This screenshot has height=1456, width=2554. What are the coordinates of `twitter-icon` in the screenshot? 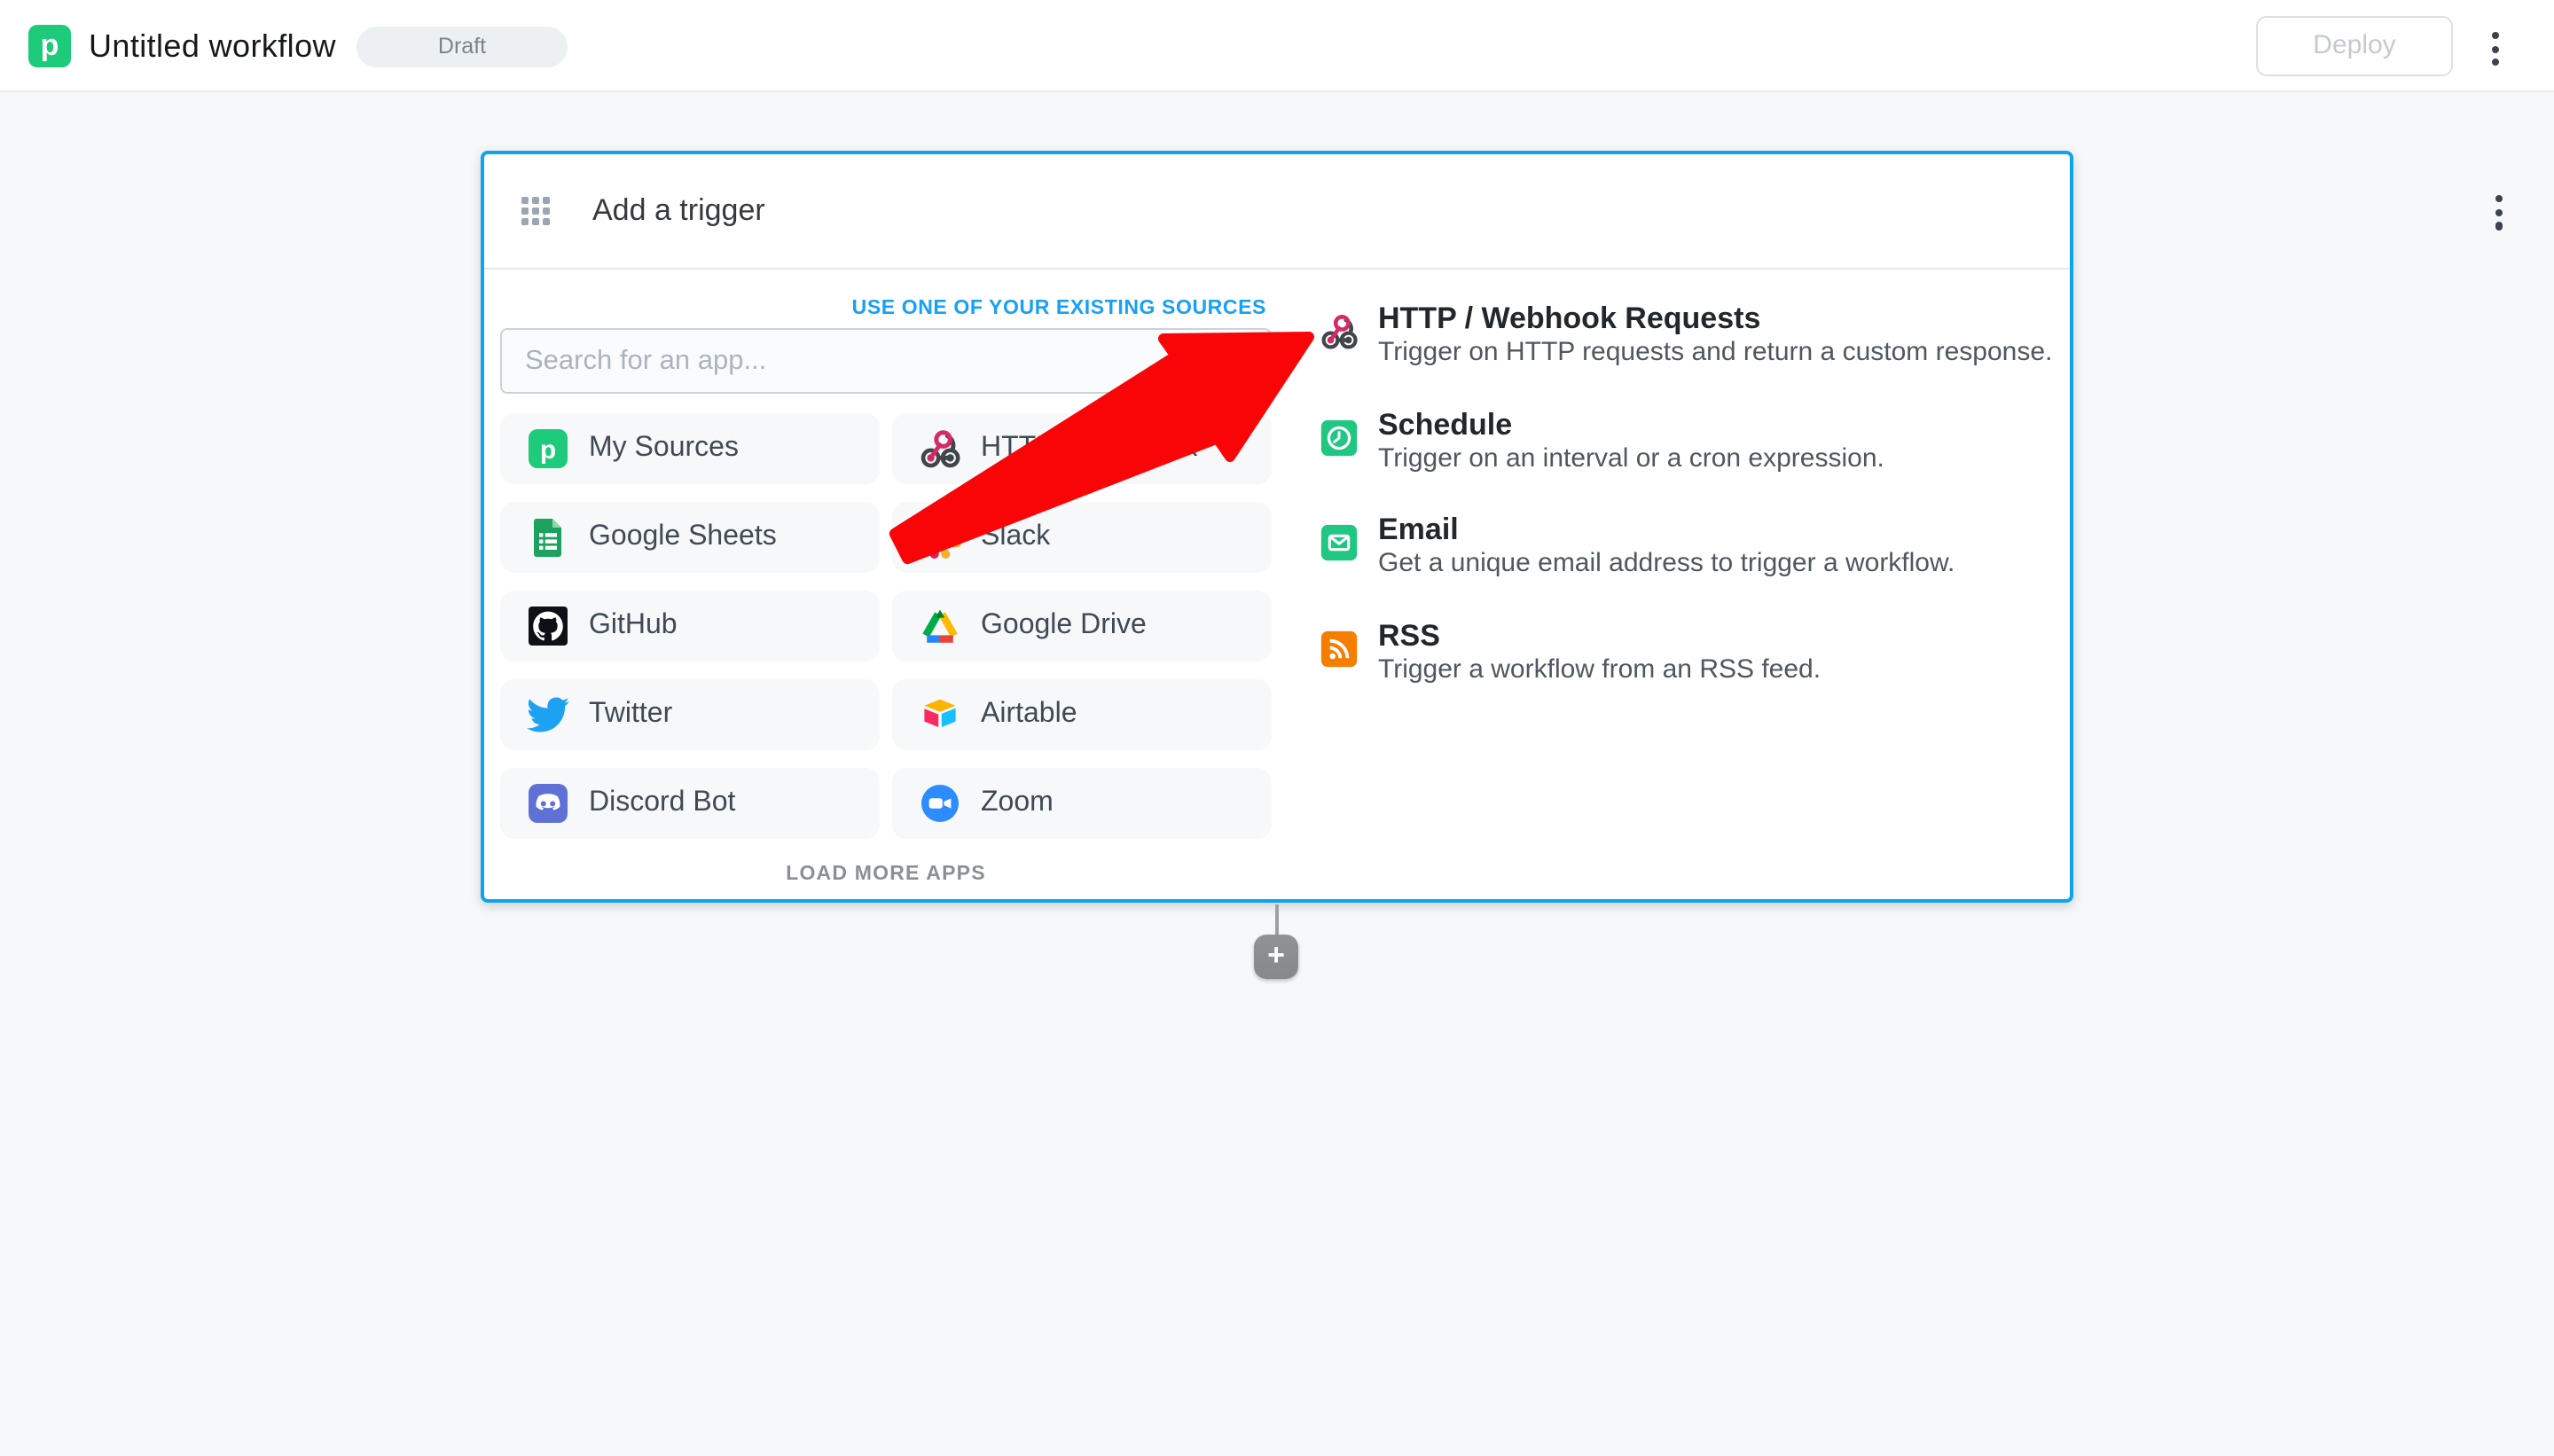 It's located at (548, 714).